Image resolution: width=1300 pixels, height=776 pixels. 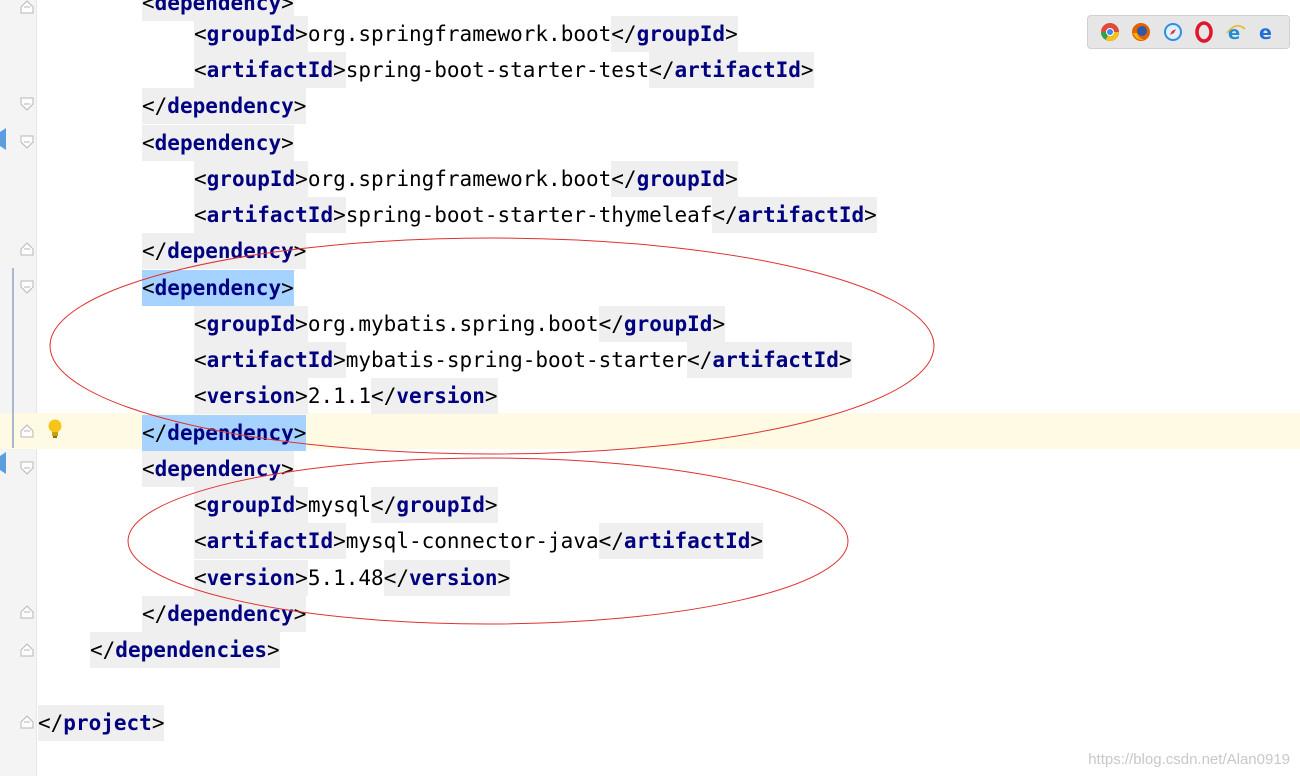 I want to click on code-line: <version>2.1.1</version>, so click(x=346, y=396).